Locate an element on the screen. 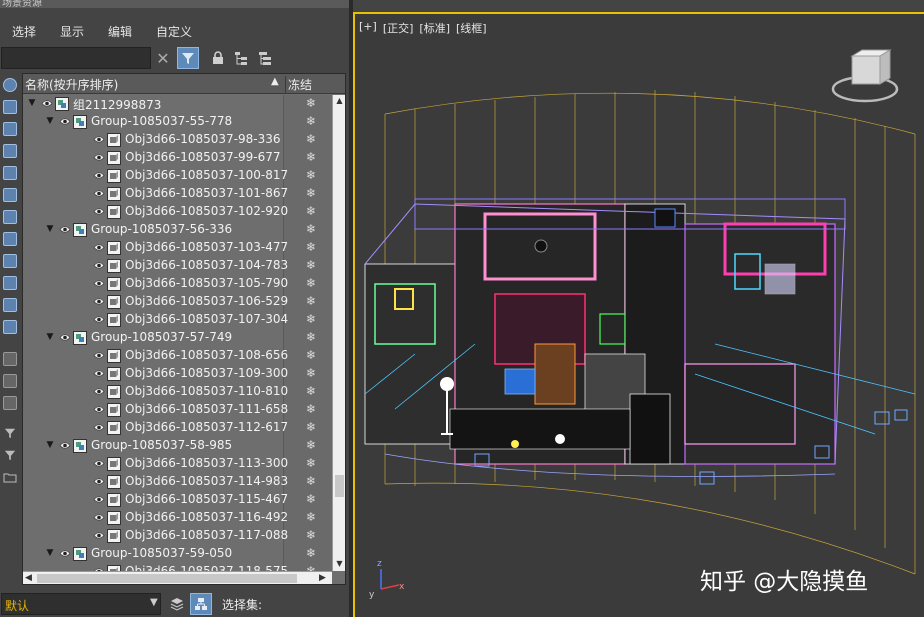 The image size is (924, 617). layer-explorer-button is located at coordinates (177, 604).